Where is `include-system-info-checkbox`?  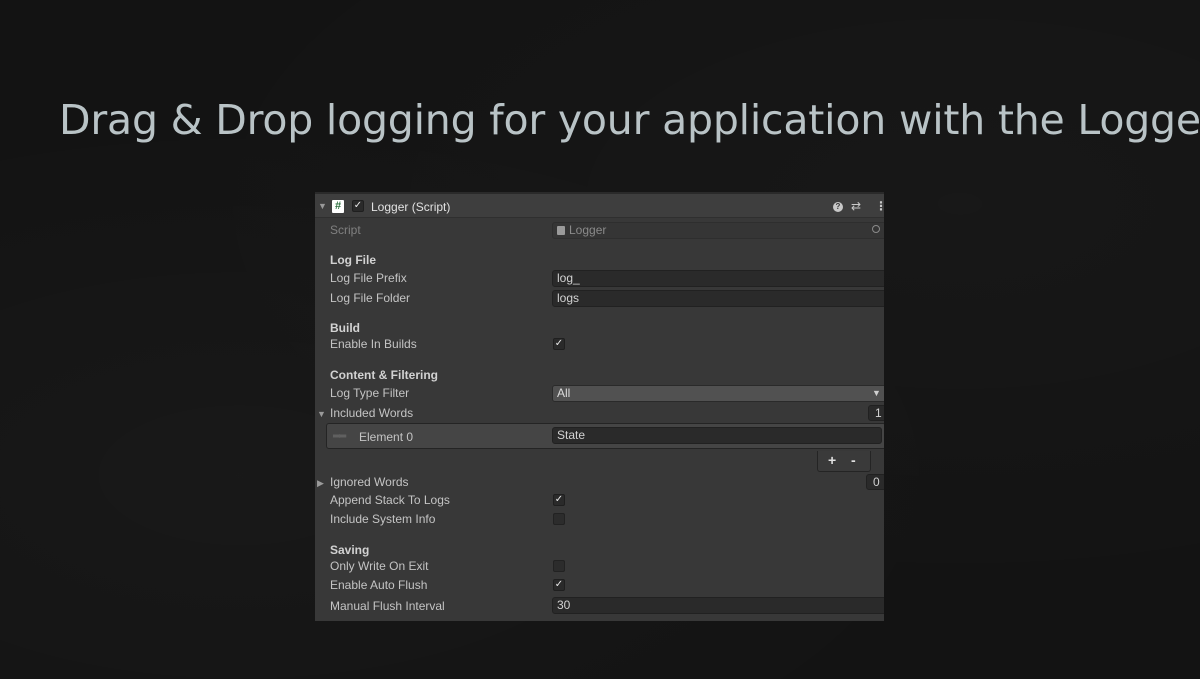 include-system-info-checkbox is located at coordinates (559, 519).